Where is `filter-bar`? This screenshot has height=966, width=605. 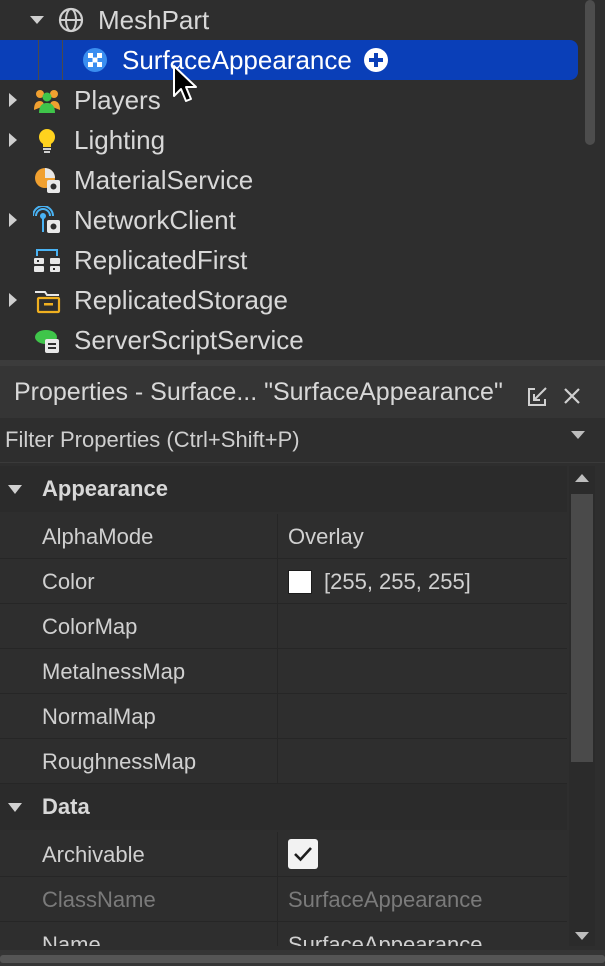 filter-bar is located at coordinates (302, 440).